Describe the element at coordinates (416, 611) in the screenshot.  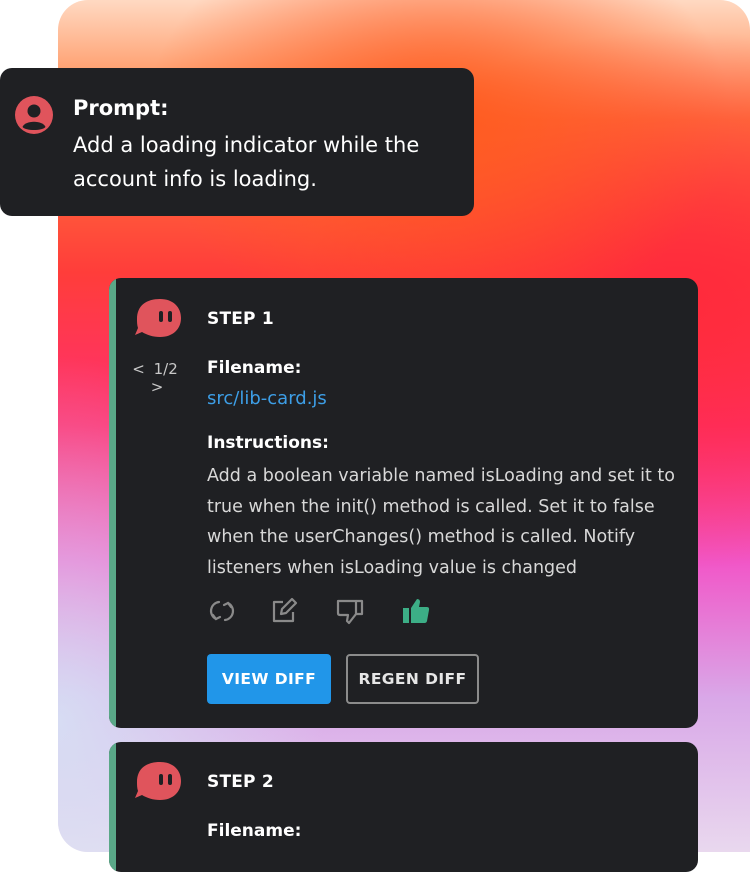
I see `thumbs-up-icon` at that location.